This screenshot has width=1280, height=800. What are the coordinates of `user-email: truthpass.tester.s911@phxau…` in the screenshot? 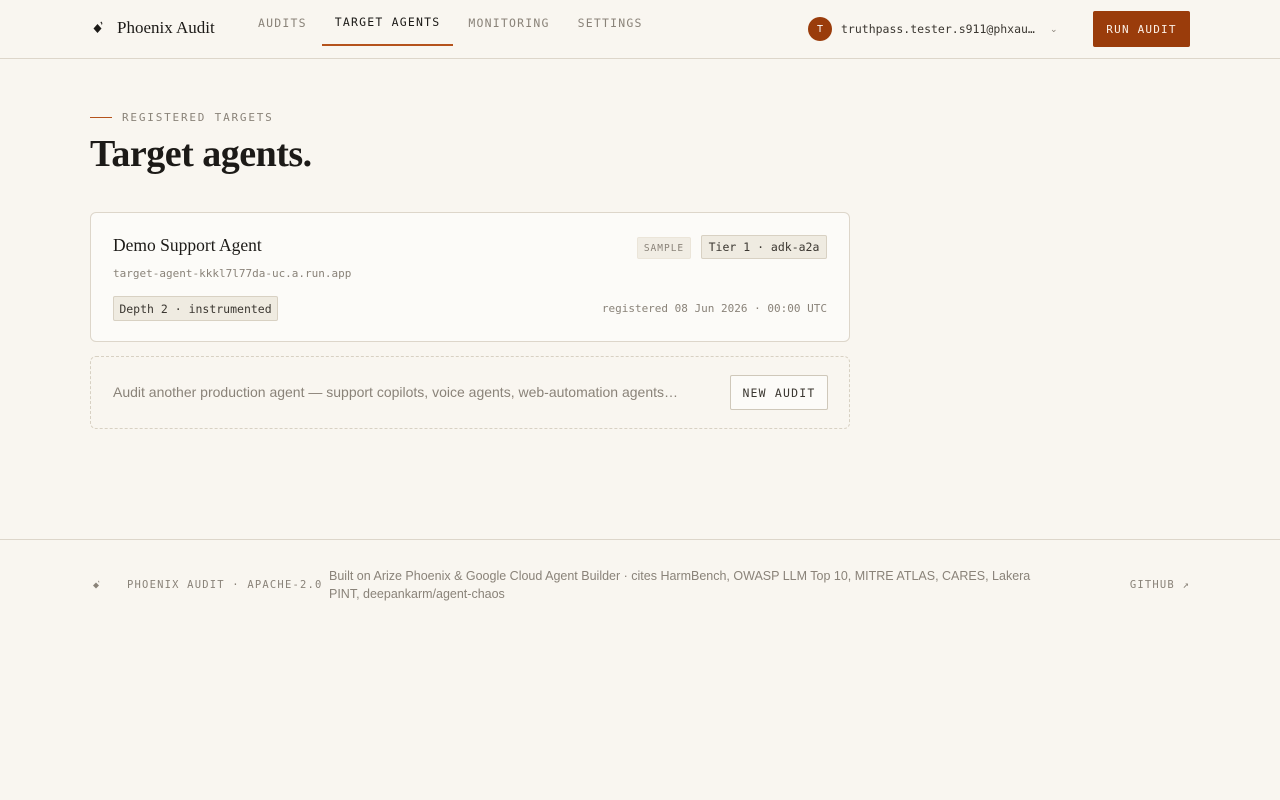 It's located at (938, 29).